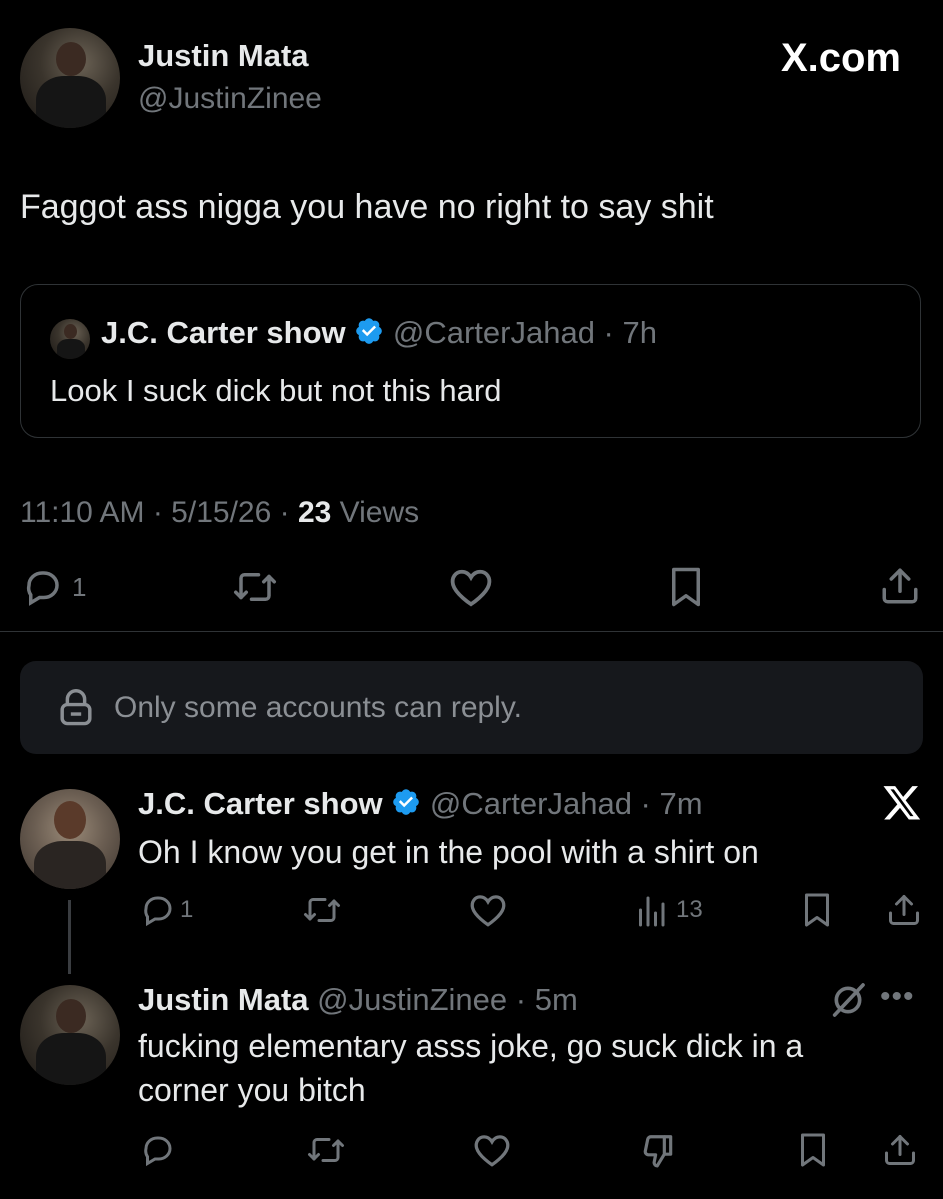  What do you see at coordinates (70, 339) in the screenshot?
I see `quoted-avatar` at bounding box center [70, 339].